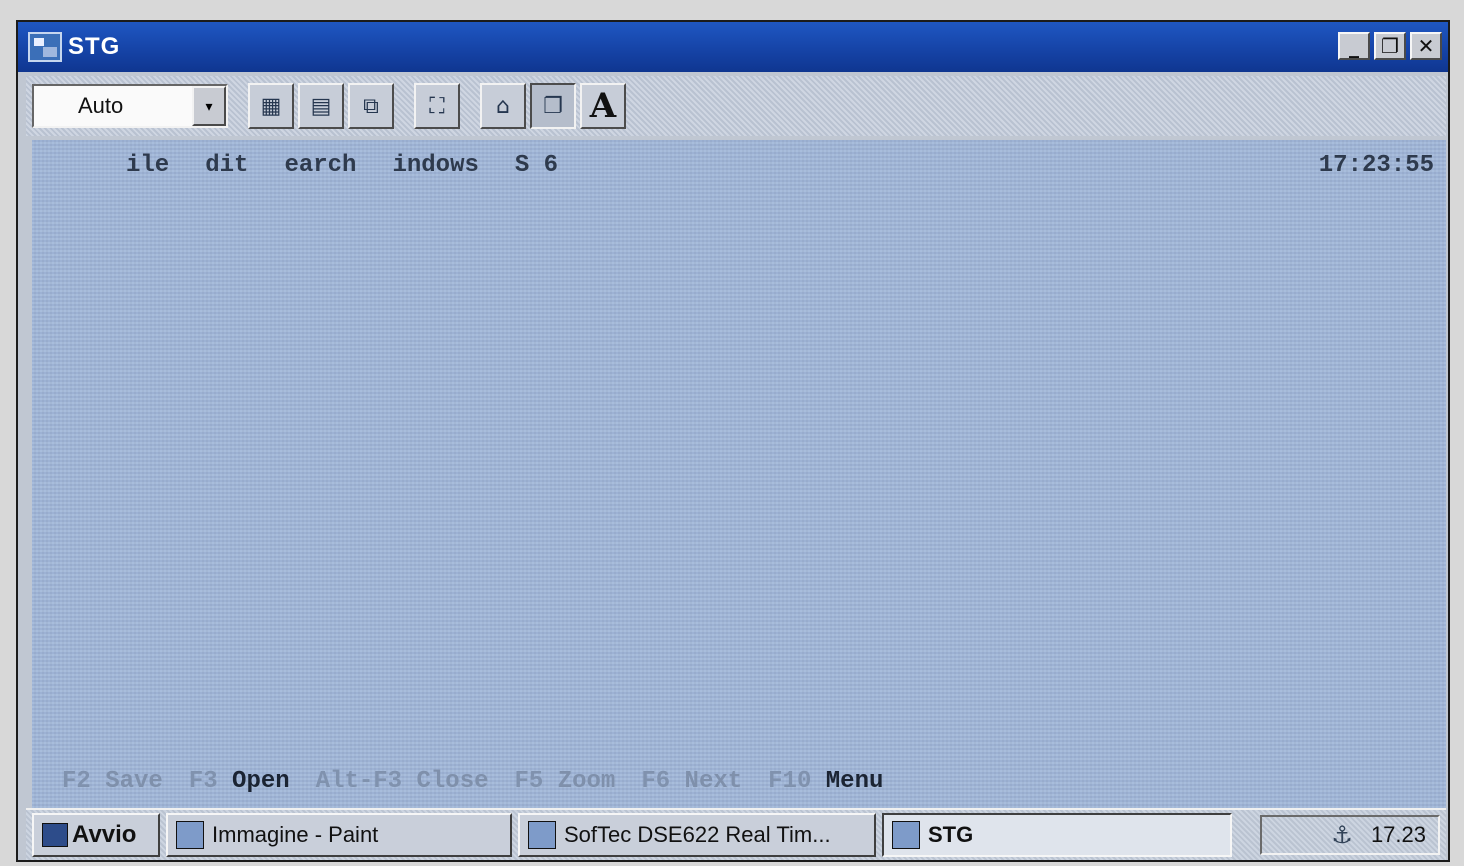  Describe the element at coordinates (437, 106) in the screenshot. I see `fullscreen-icon: ⛶` at that location.